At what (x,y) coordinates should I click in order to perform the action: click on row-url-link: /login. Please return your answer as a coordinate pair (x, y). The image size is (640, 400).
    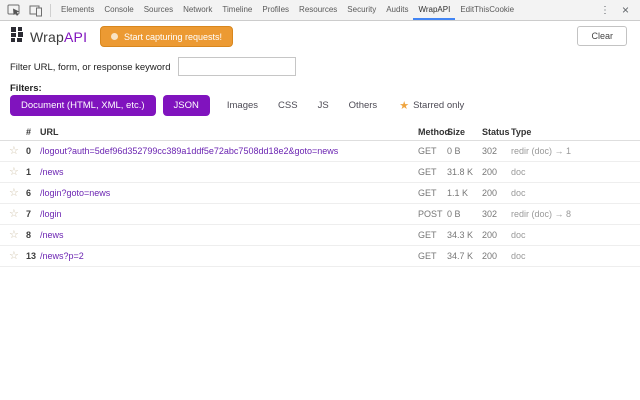
    Looking at the image, I should click on (51, 214).